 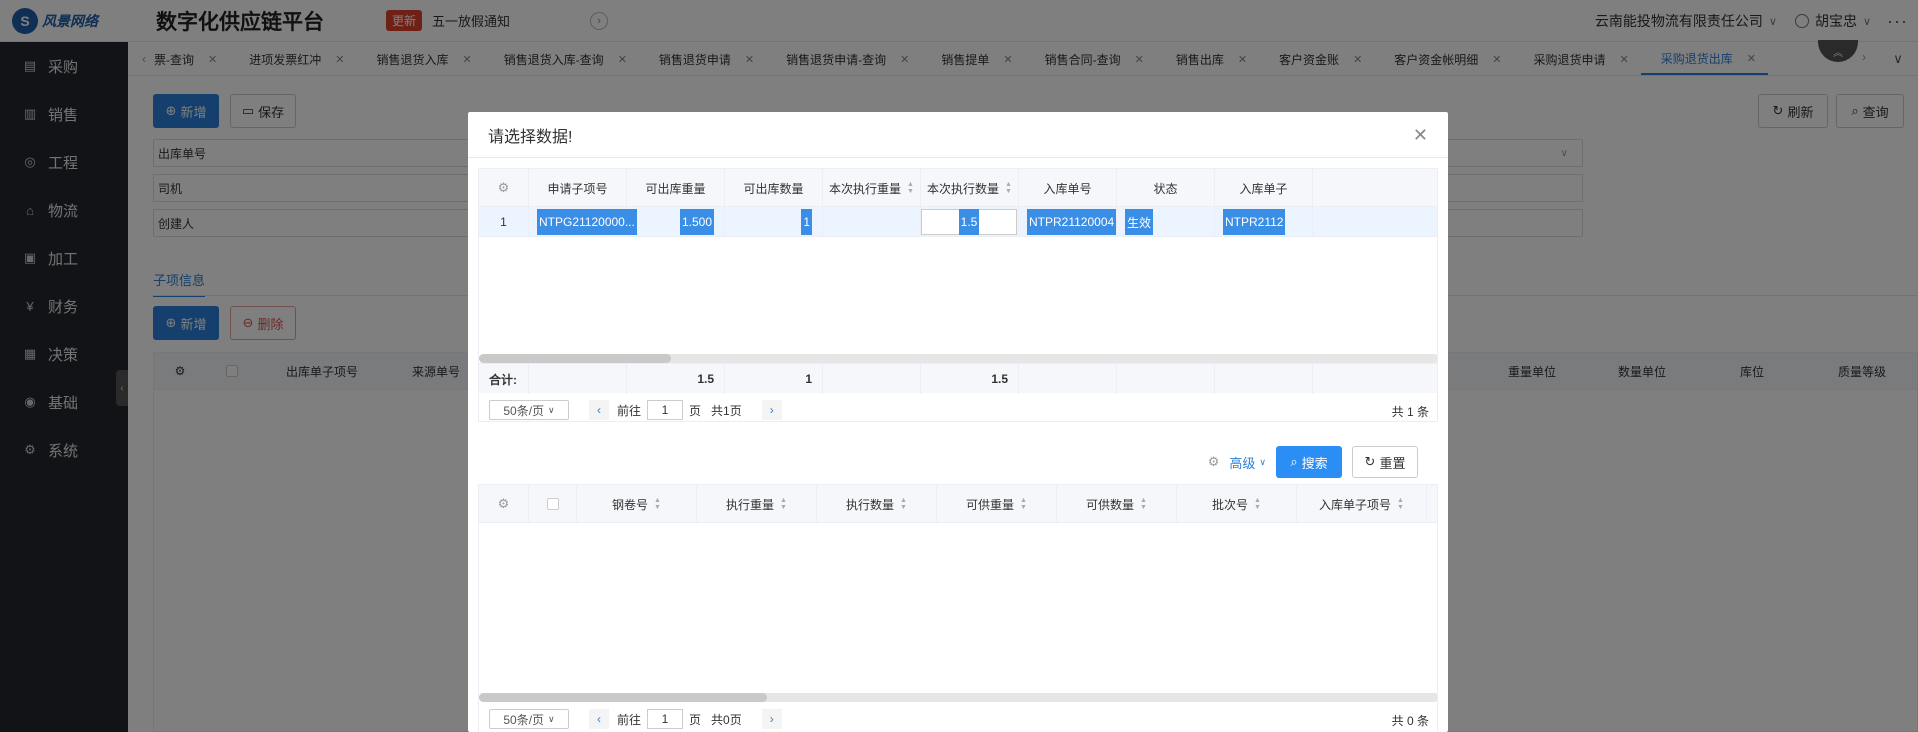 I want to click on avail-qty-cell: 1, so click(x=774, y=222).